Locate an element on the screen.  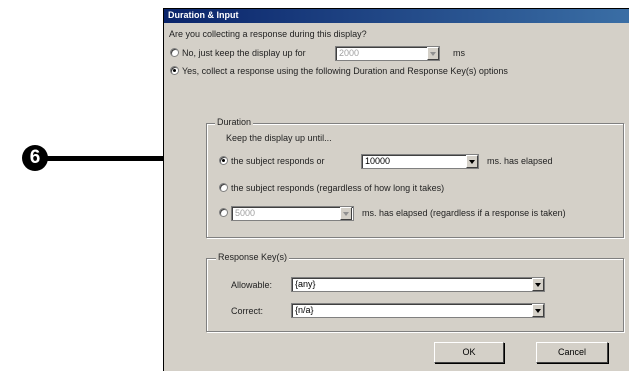
display-duration-combo: 2000 is located at coordinates (387, 53).